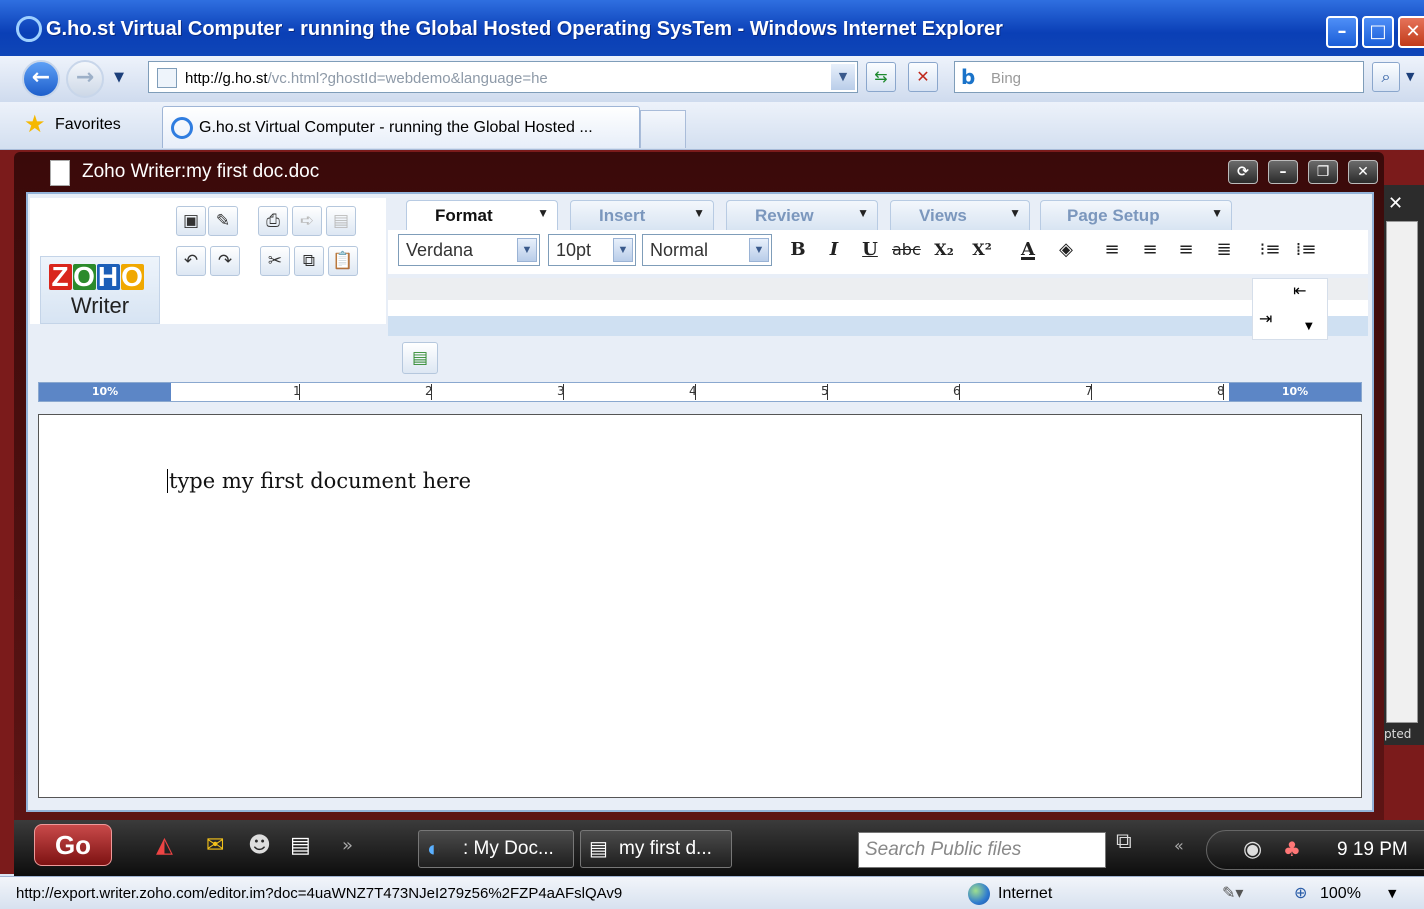 The height and width of the screenshot is (909, 1424). Describe the element at coordinates (1186, 250) in the screenshot. I see `align-right-icon: ≡` at that location.